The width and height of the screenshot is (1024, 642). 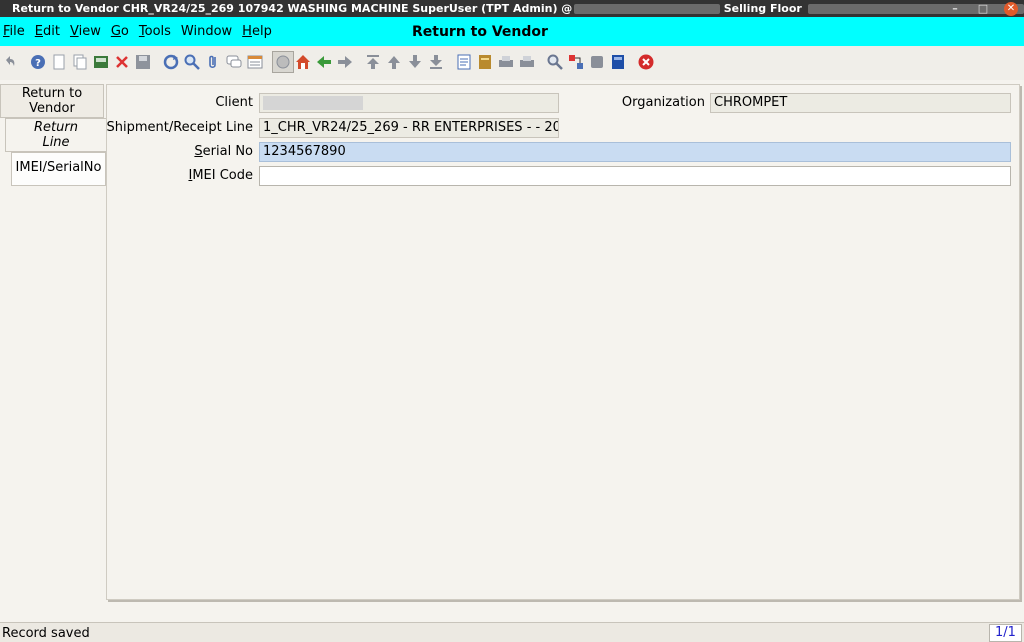 I want to click on client-label: Client, so click(x=234, y=102).